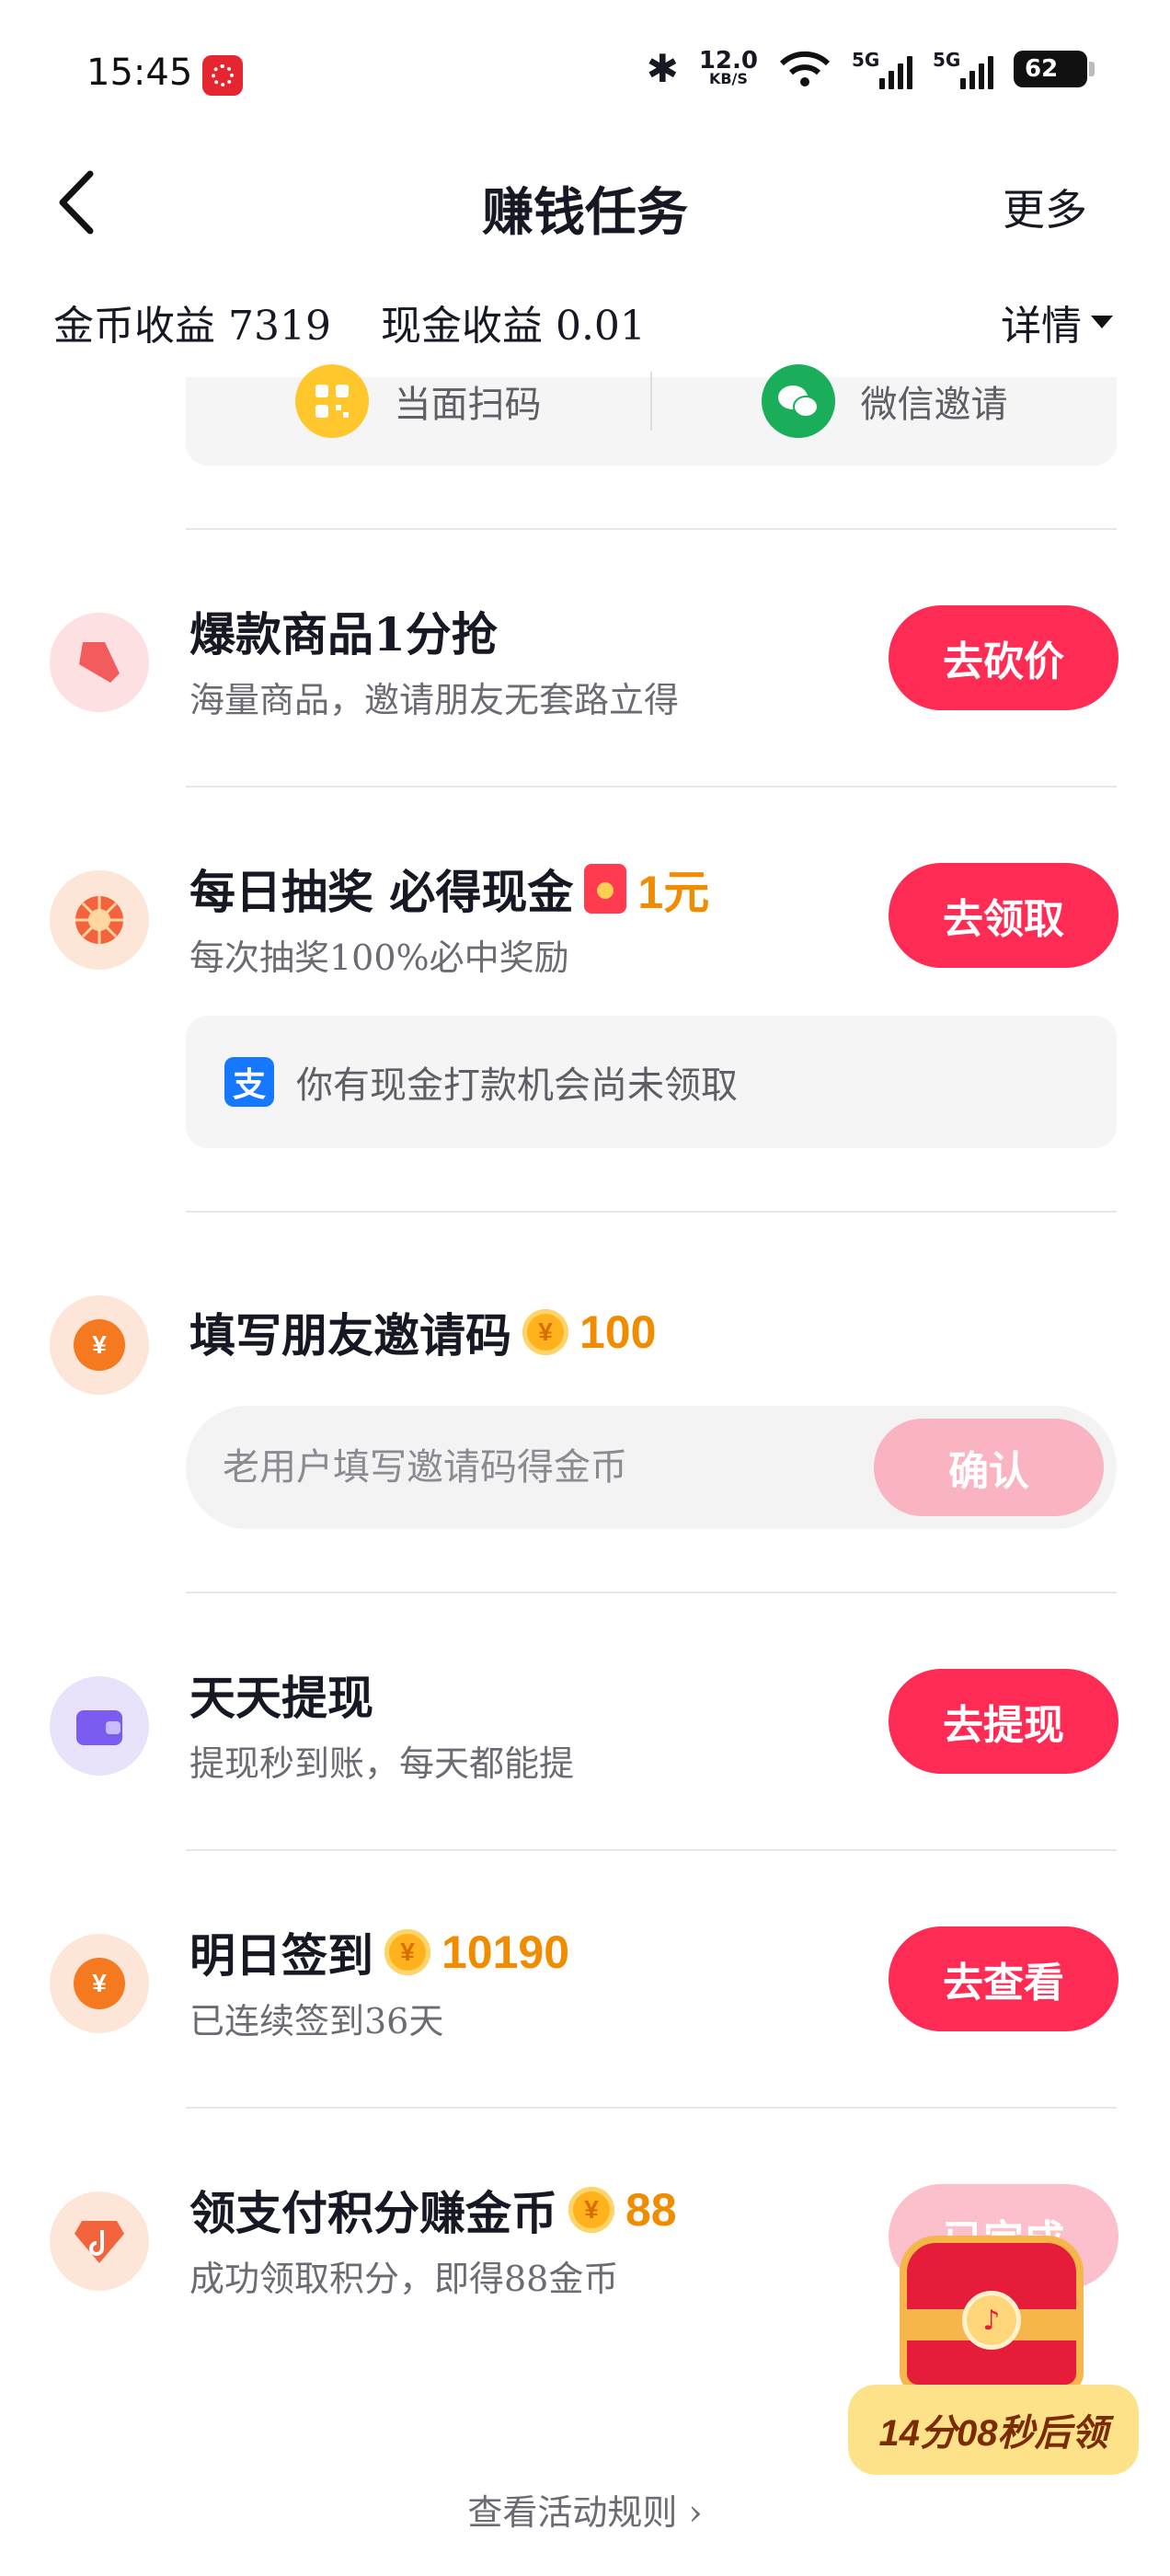 The height and width of the screenshot is (2576, 1170). Describe the element at coordinates (1003, 1978) in the screenshot. I see `view-button: 去查看` at that location.